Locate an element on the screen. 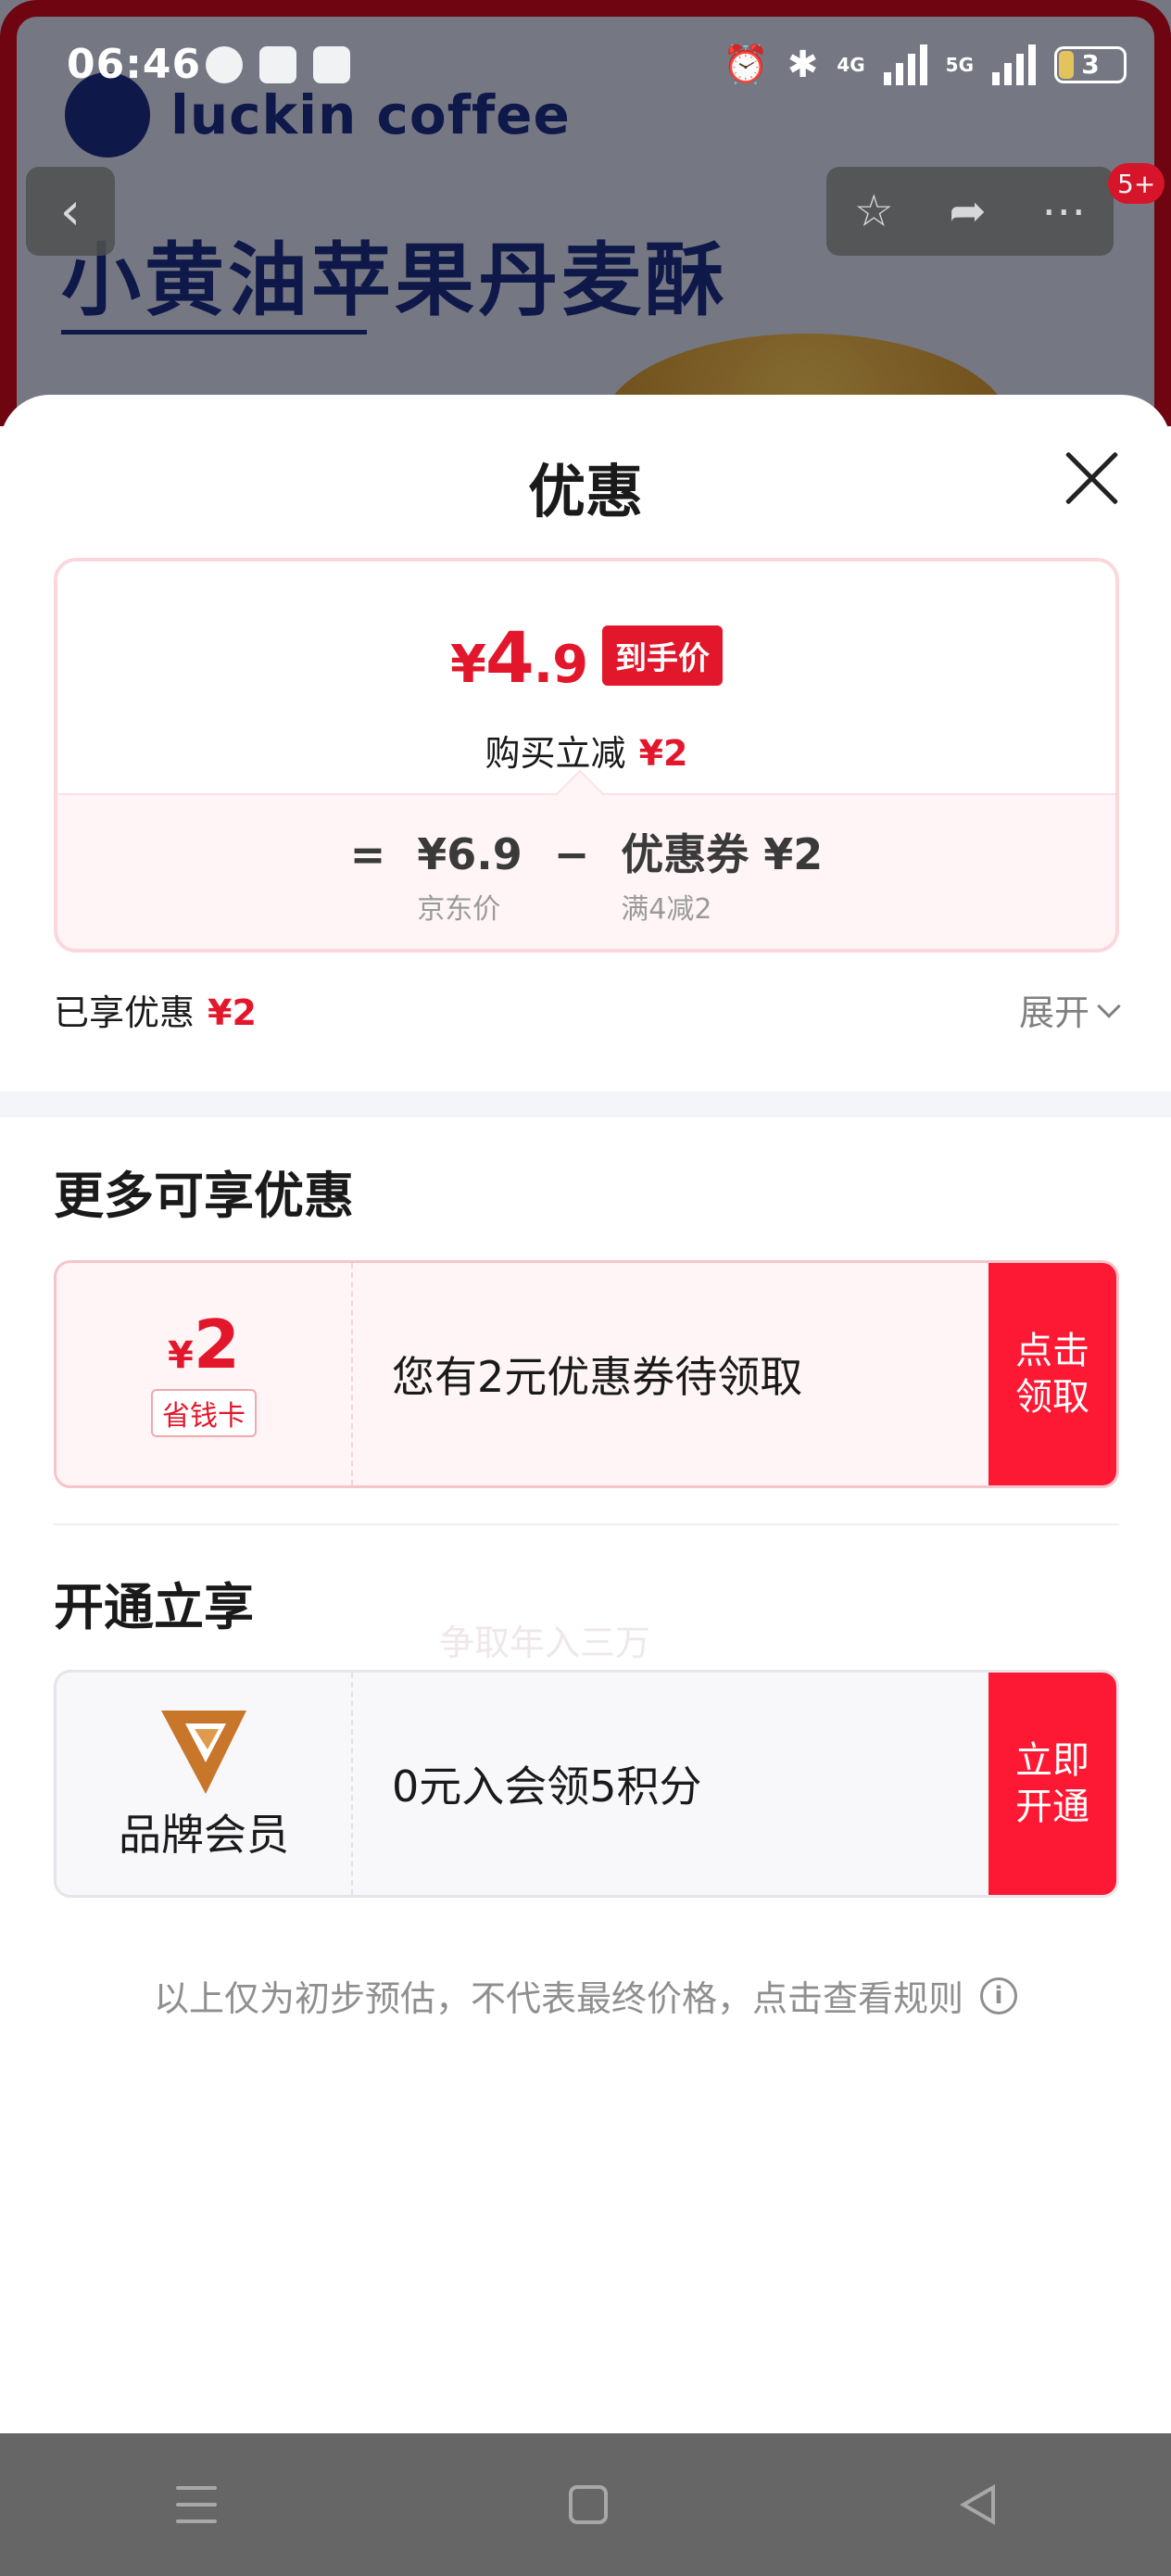 This screenshot has height=2576, width=1171. network-5g-label: 5G is located at coordinates (960, 64).